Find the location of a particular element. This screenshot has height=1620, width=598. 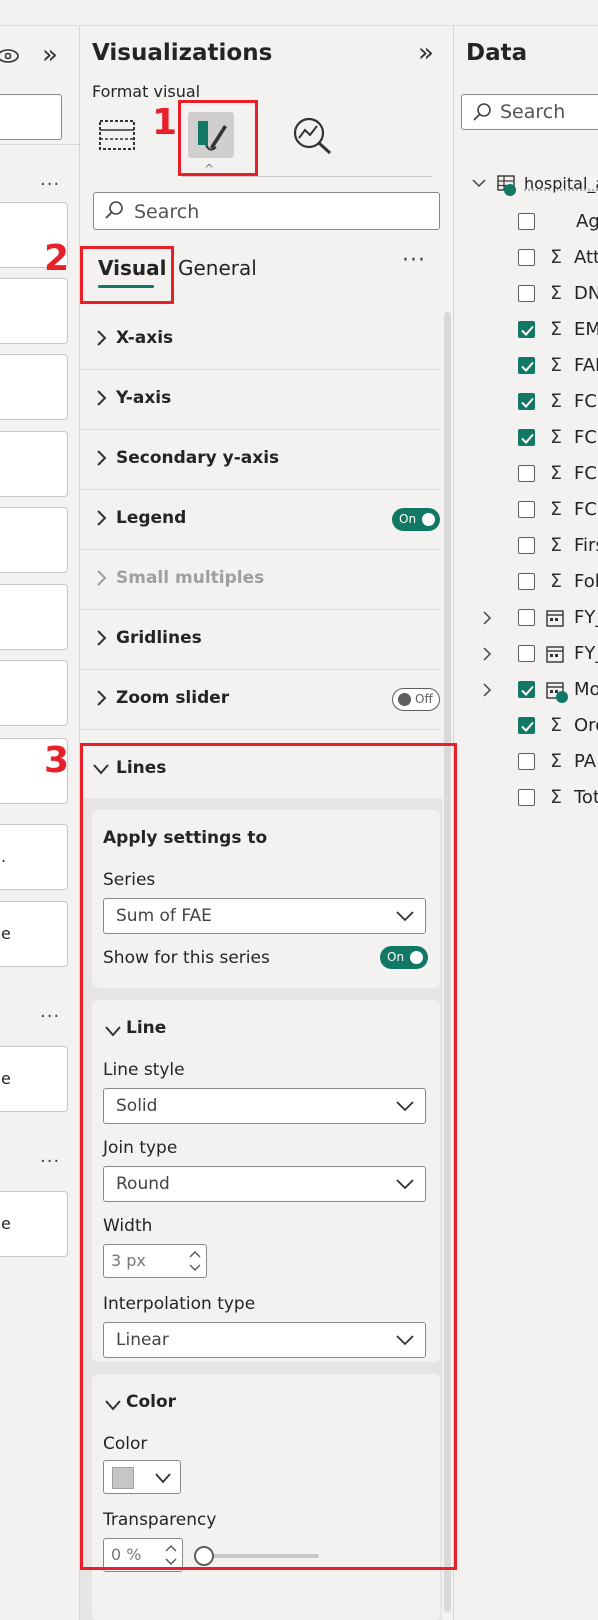

format-search-input: Search is located at coordinates (266, 211).